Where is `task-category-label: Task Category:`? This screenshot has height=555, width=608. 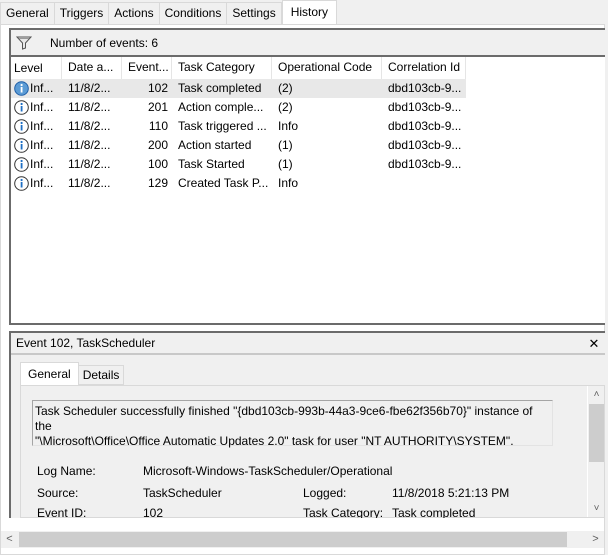 task-category-label: Task Category: is located at coordinates (343, 512).